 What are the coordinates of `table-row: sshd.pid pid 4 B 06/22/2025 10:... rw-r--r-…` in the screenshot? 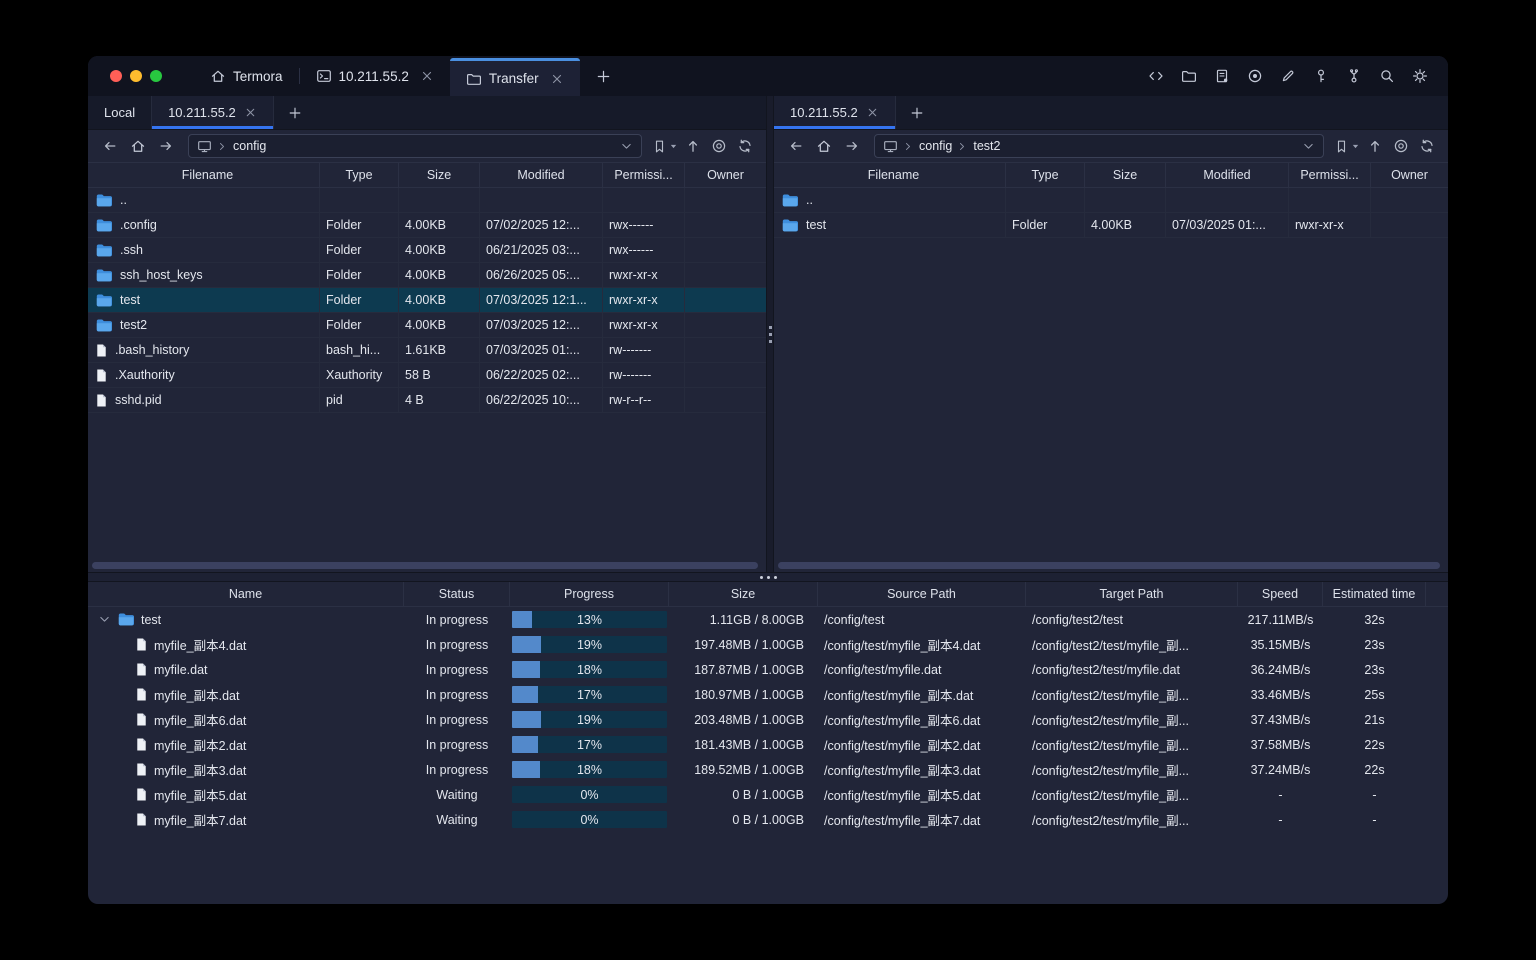 It's located at (427, 400).